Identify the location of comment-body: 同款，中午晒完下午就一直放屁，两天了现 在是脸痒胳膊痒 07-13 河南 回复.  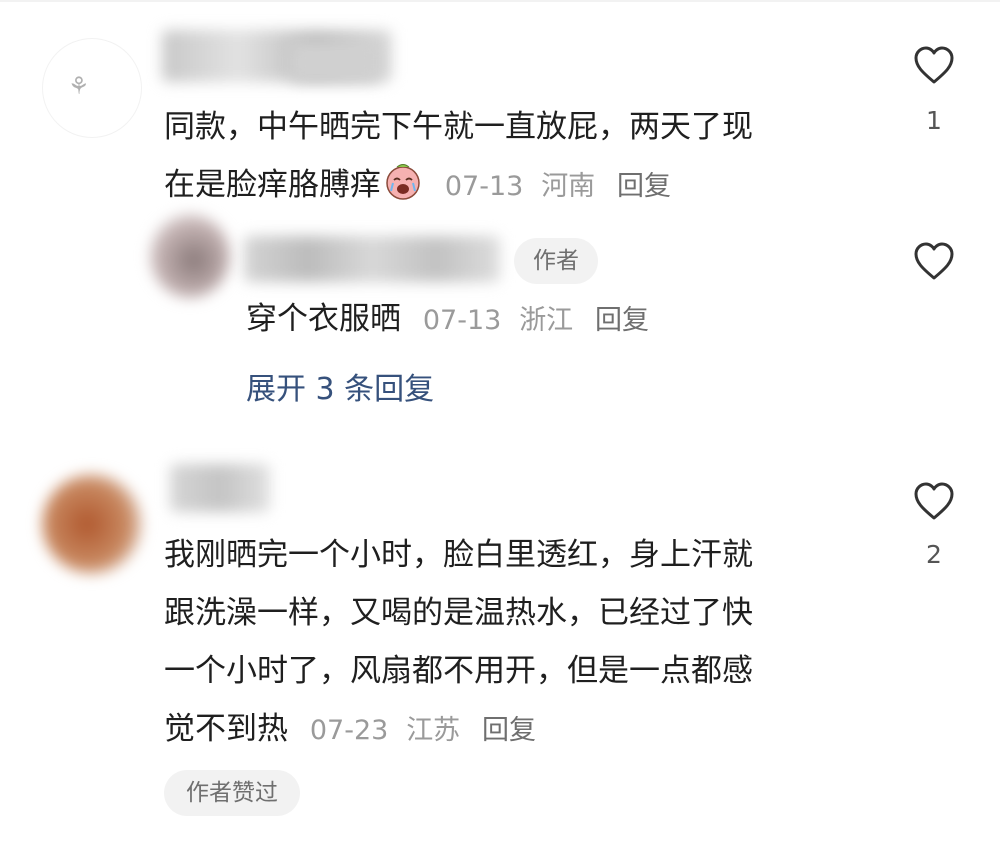
(458, 157).